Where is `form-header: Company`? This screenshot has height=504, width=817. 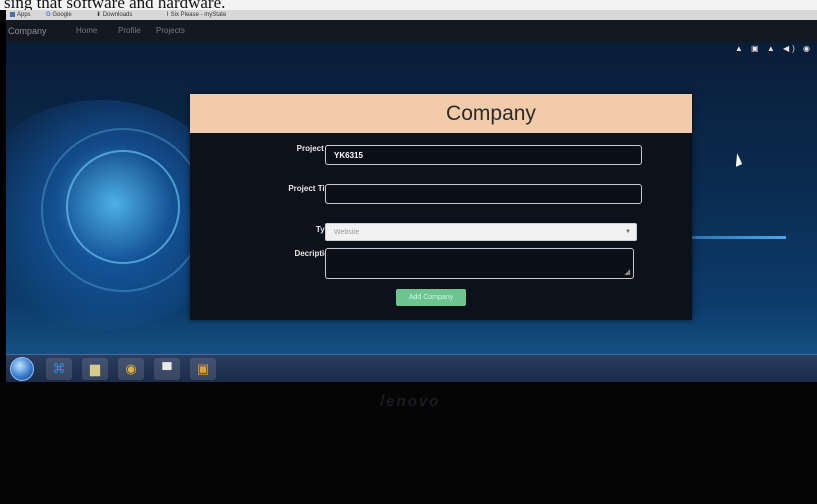
form-header: Company is located at coordinates (441, 113).